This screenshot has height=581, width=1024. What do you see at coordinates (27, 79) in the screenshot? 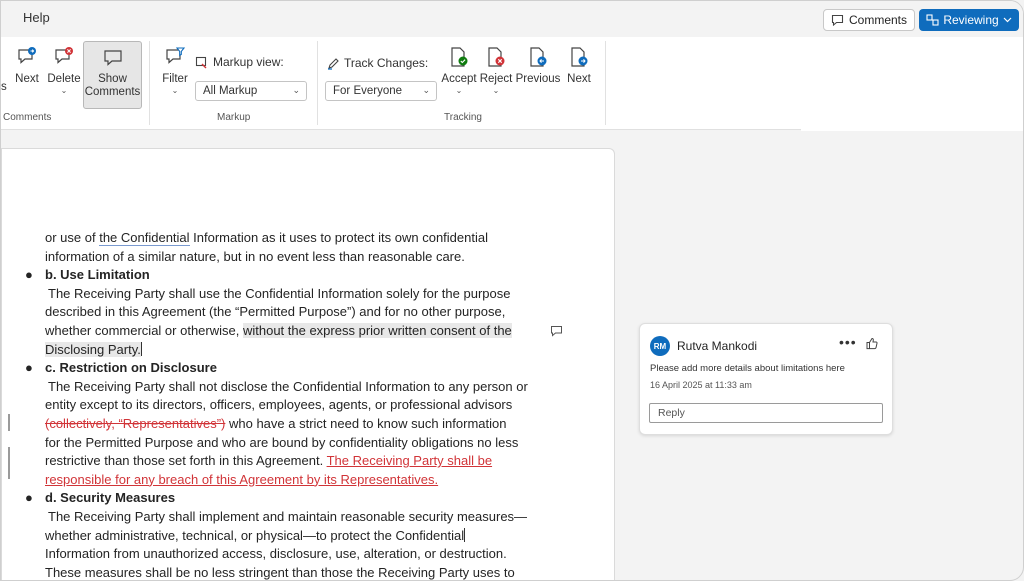
I see `next-comment-label: Next` at bounding box center [27, 79].